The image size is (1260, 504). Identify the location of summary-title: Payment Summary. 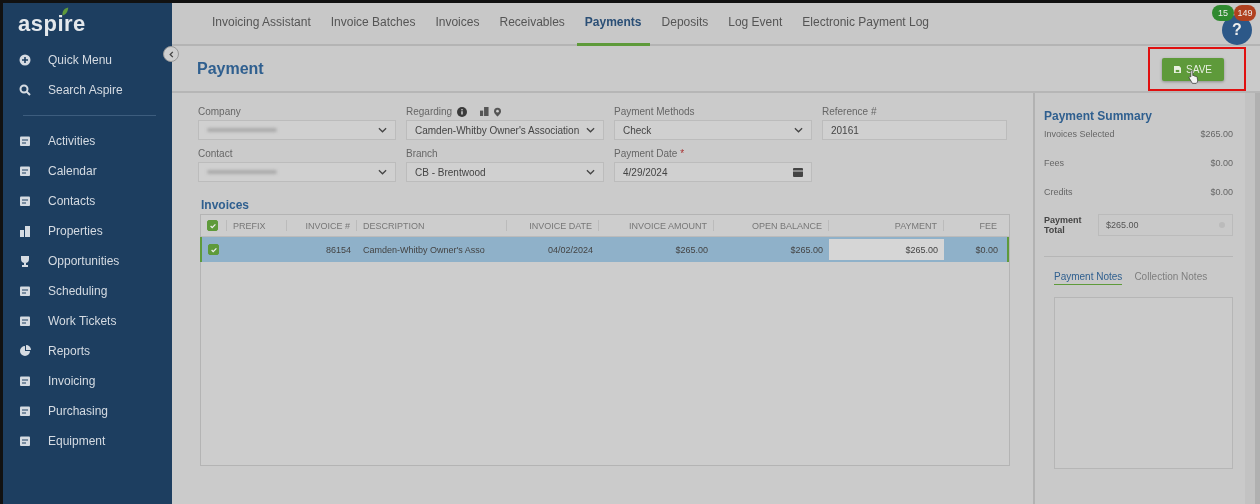
(1099, 116).